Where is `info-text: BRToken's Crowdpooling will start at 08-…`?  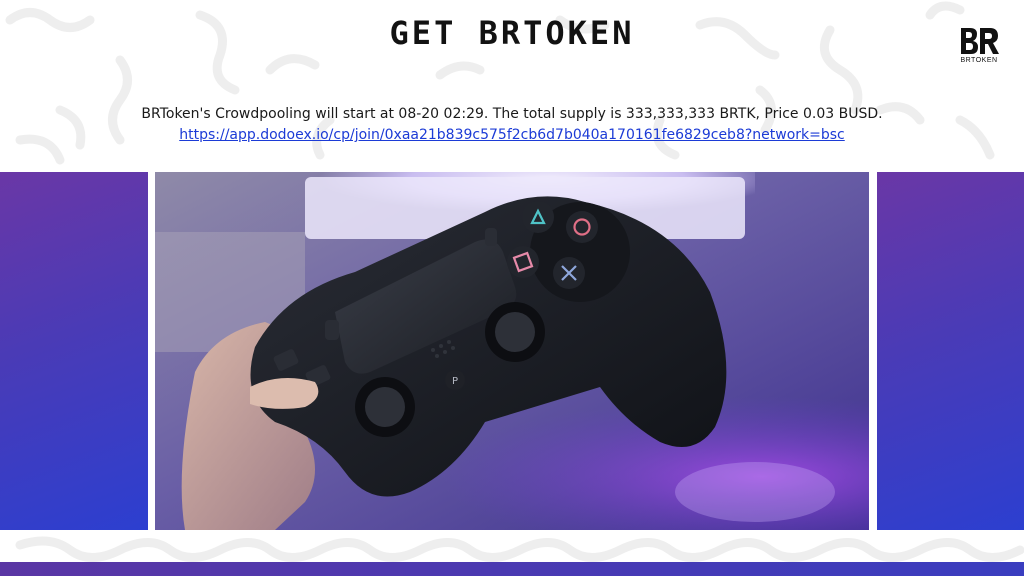 info-text: BRToken's Crowdpooling will start at 08-… is located at coordinates (512, 114).